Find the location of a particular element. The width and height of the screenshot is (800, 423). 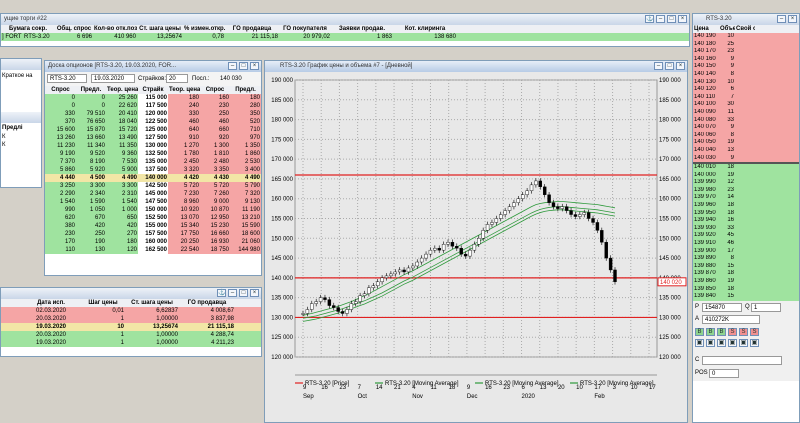

order-book-row: 140 090 11 is located at coordinates (746, 112).